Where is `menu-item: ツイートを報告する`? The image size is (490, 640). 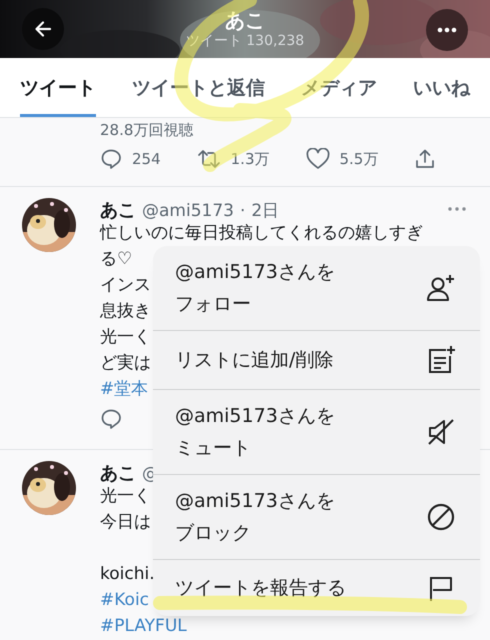 menu-item: ツイートを報告する is located at coordinates (316, 588).